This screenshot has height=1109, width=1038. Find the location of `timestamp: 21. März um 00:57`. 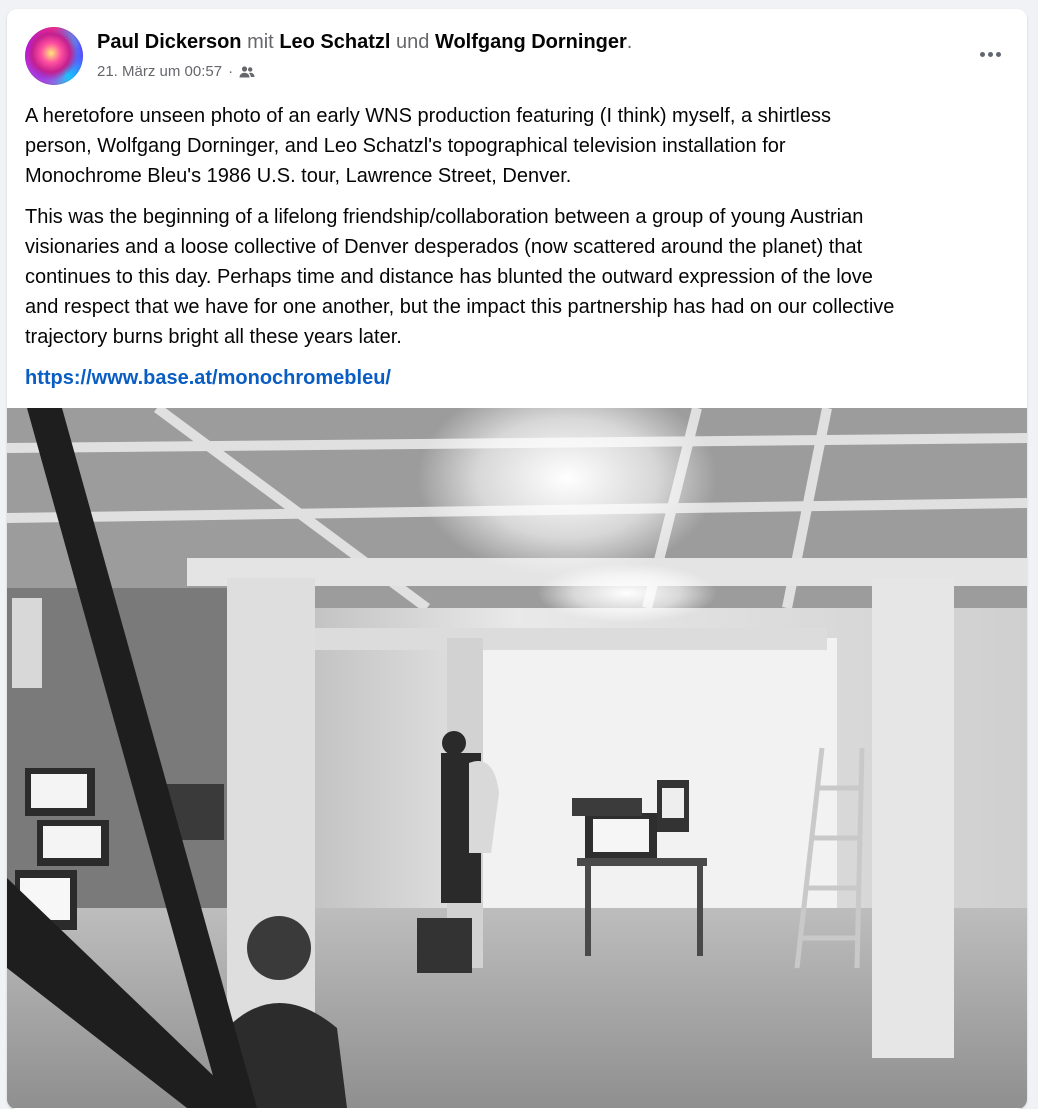

timestamp: 21. März um 00:57 is located at coordinates (159, 72).